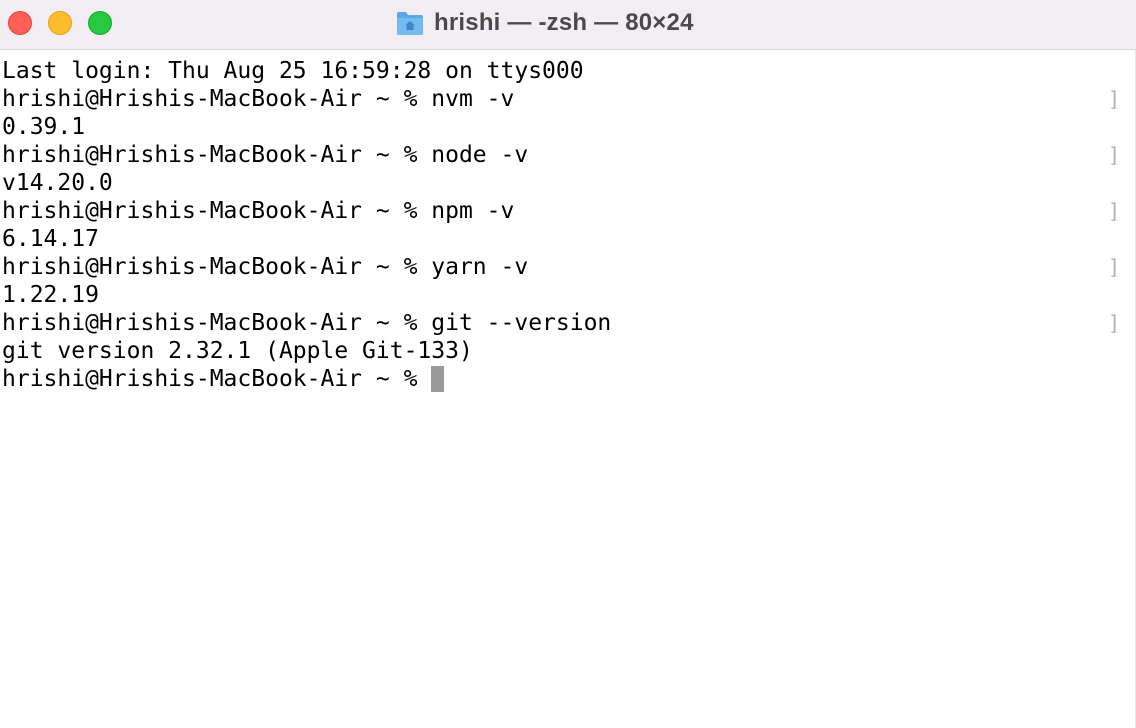  Describe the element at coordinates (20, 23) in the screenshot. I see `close-button` at that location.